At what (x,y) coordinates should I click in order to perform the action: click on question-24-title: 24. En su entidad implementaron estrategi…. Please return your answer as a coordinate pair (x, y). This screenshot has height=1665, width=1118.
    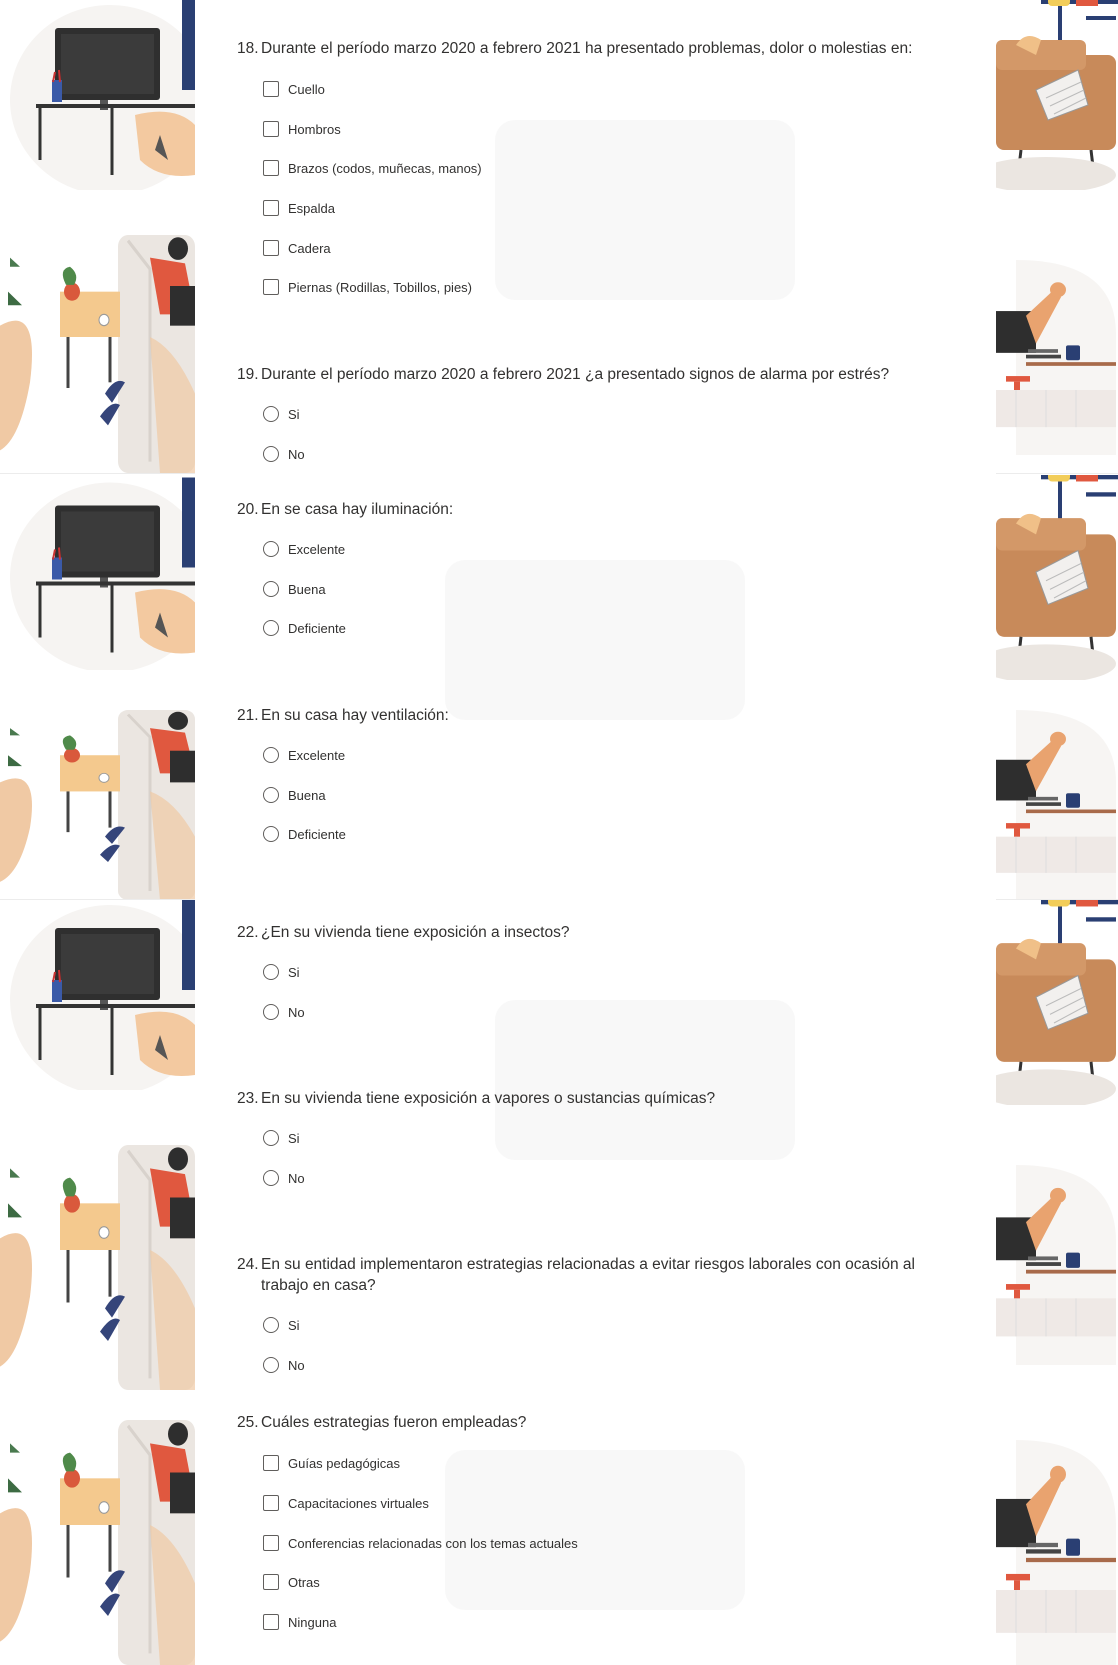
    Looking at the image, I should click on (576, 1275).